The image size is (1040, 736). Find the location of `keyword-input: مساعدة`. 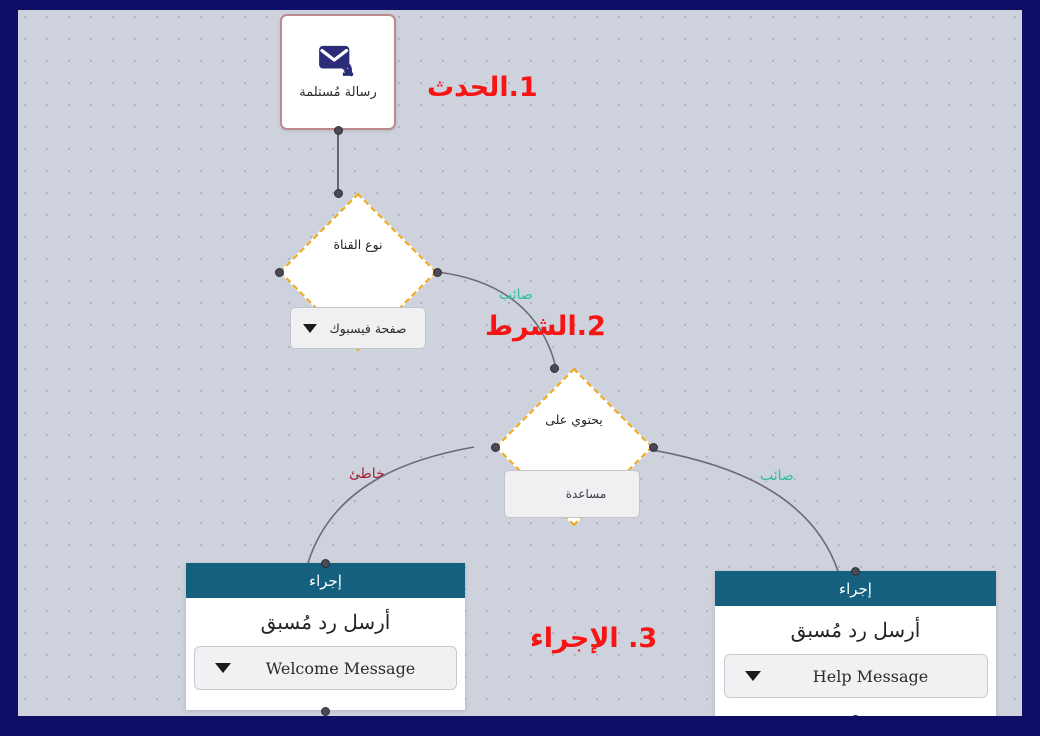

keyword-input: مساعدة is located at coordinates (572, 494).